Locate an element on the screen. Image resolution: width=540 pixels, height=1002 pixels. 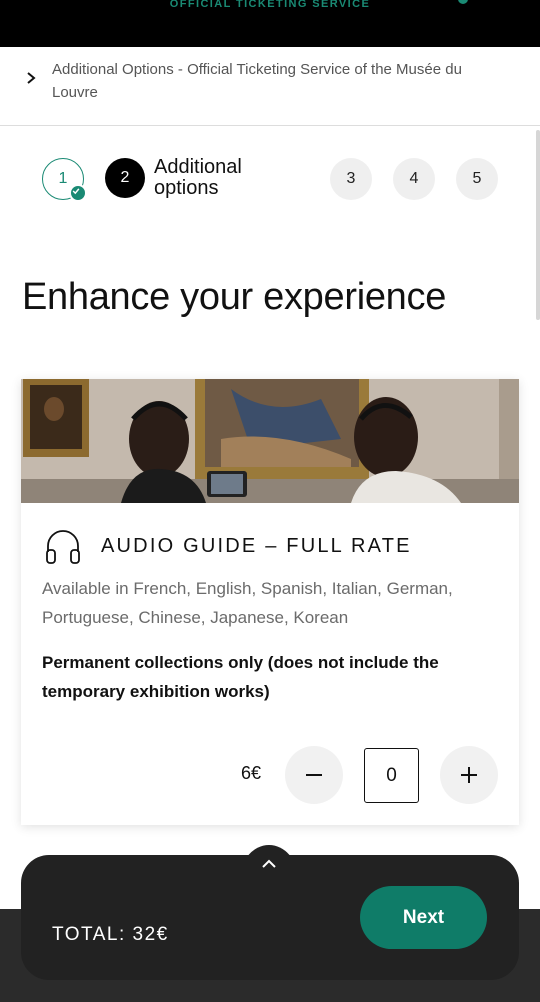
step-4: 4 is located at coordinates (414, 179).